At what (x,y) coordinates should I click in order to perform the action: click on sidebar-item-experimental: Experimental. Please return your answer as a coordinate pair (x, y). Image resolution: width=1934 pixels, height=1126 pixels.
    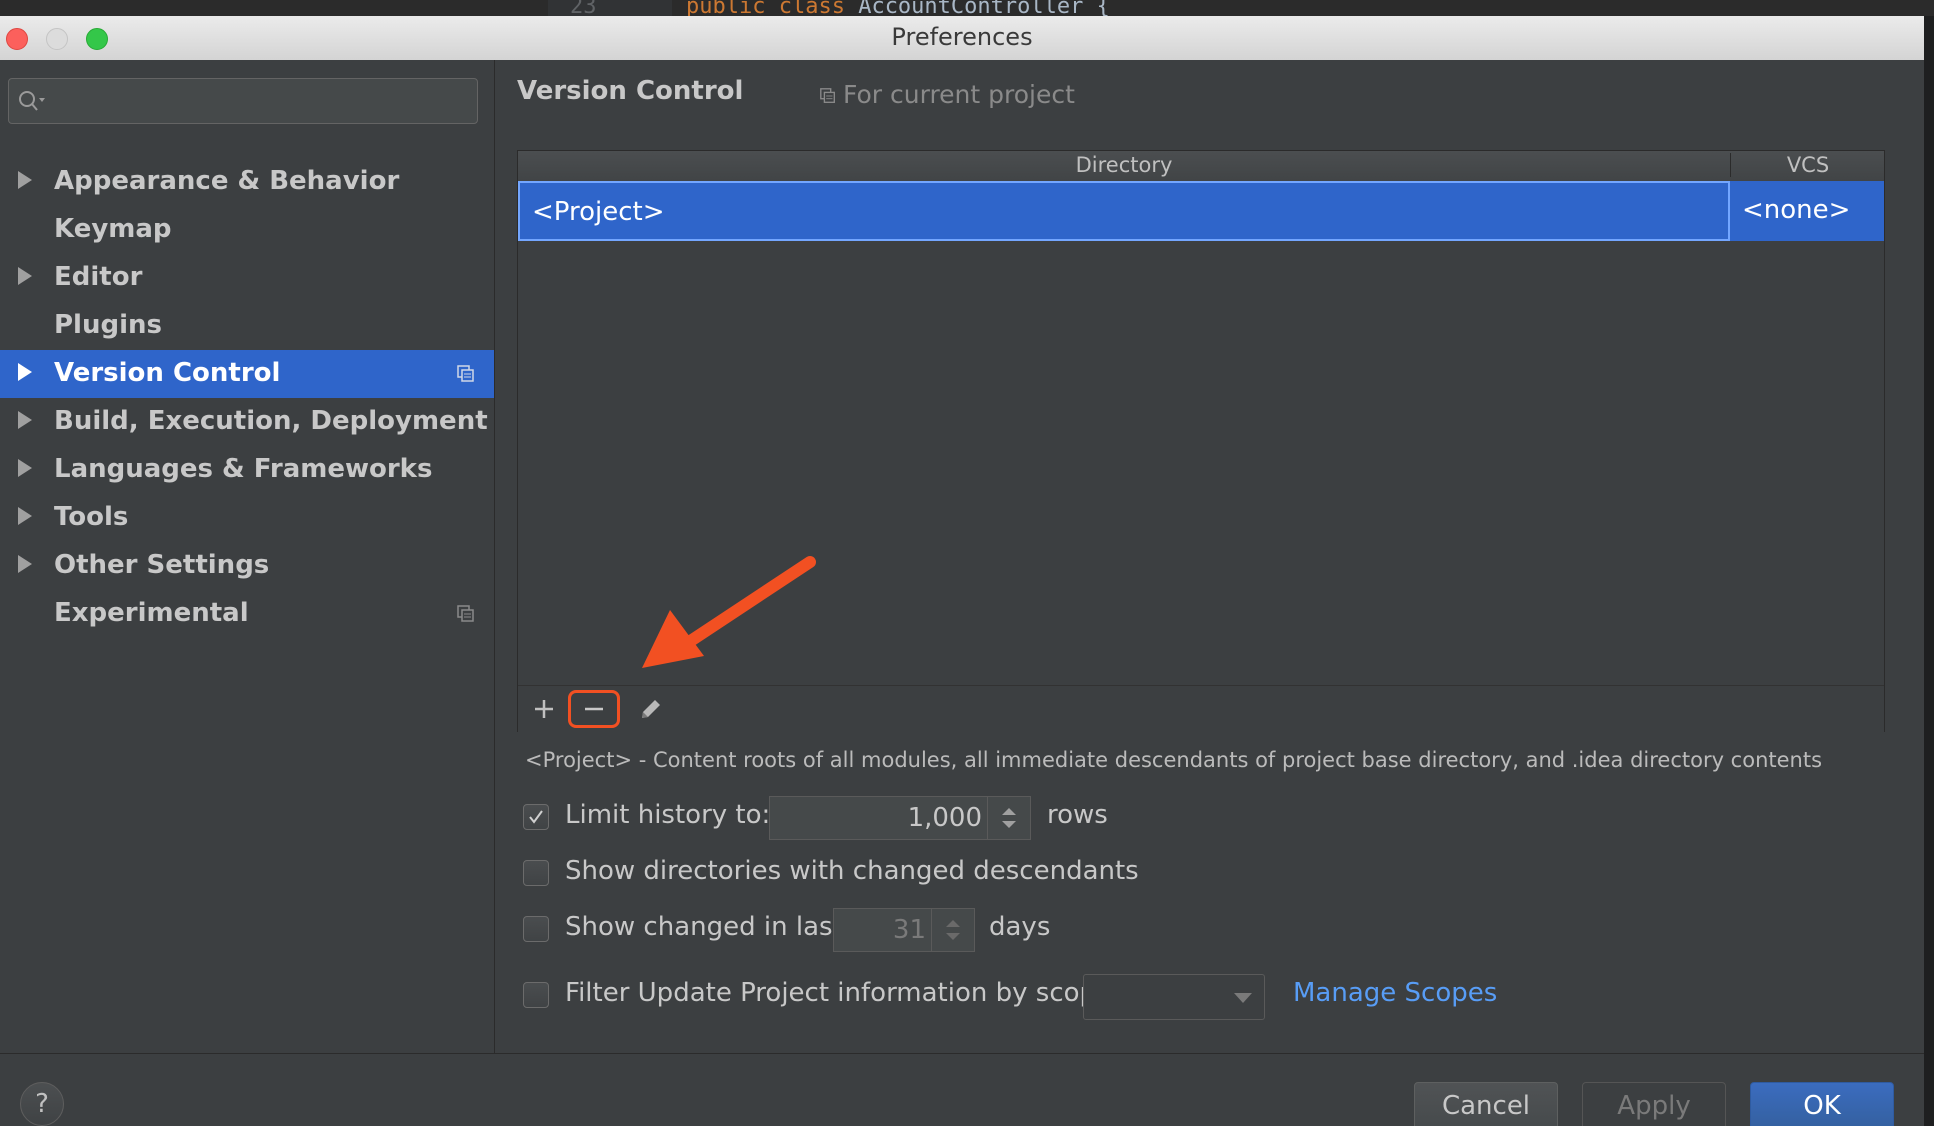
    Looking at the image, I should click on (247, 614).